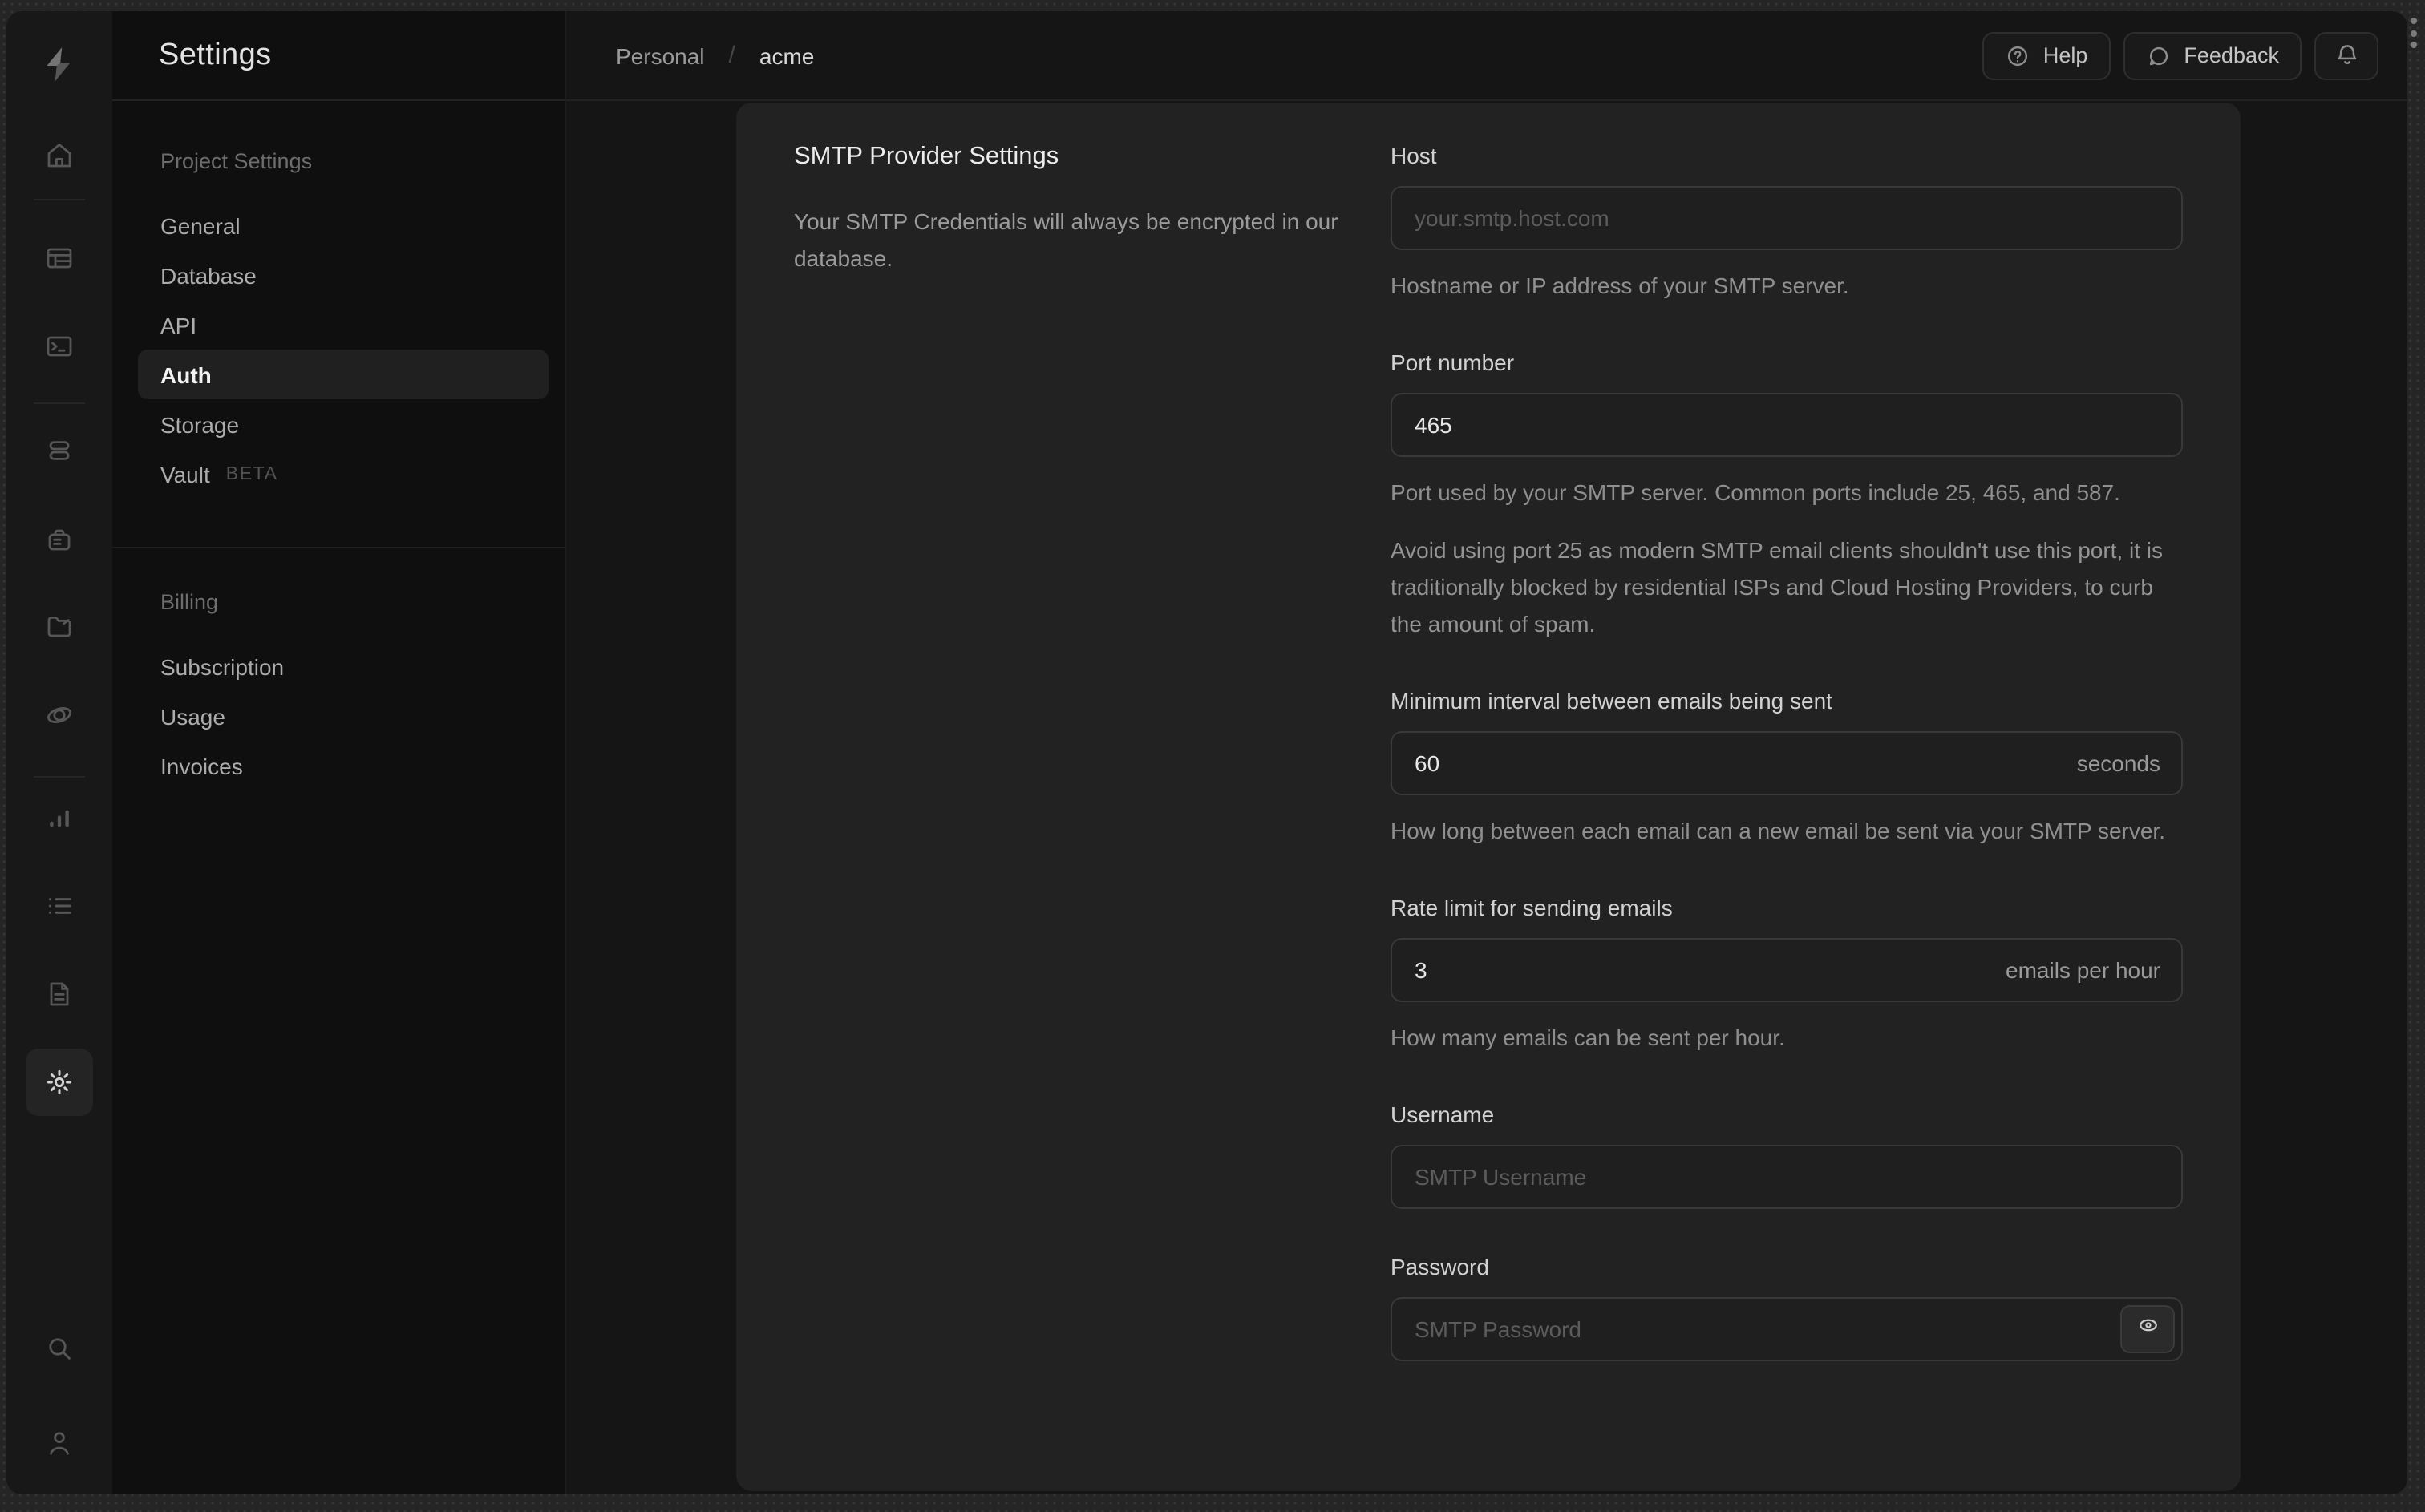 This screenshot has height=1512, width=2425. Describe the element at coordinates (59, 627) in the screenshot. I see `storage-icon` at that location.